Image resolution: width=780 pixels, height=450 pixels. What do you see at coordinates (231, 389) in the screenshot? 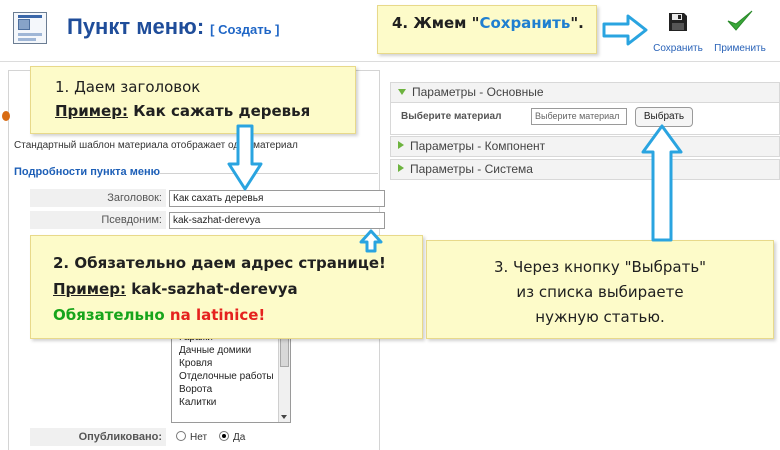
I see `list-item: Ворота` at bounding box center [231, 389].